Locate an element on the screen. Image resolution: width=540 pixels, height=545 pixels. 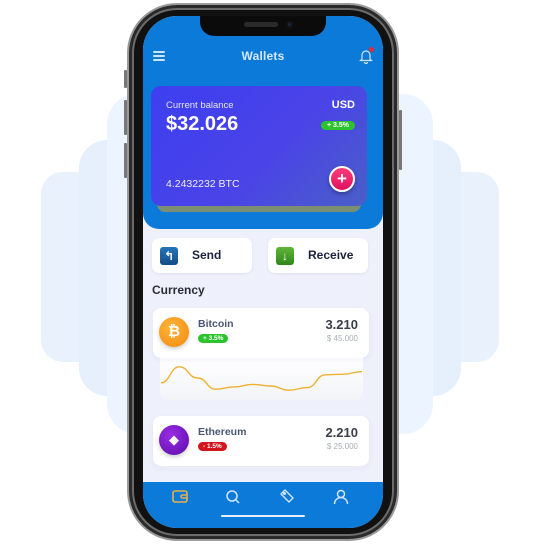
tag-icon is located at coordinates (287, 496).